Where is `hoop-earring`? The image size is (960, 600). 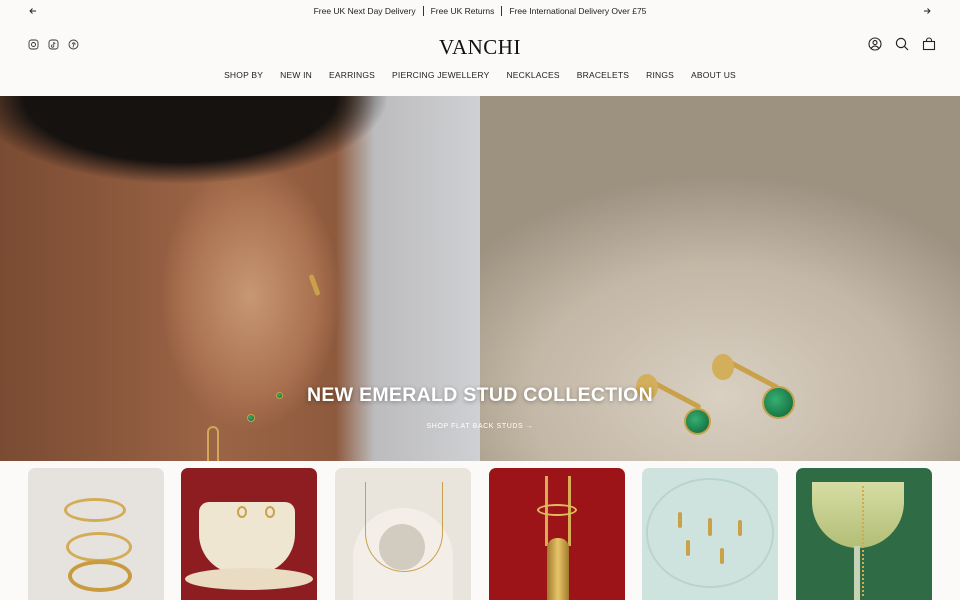 hoop-earring is located at coordinates (213, 443).